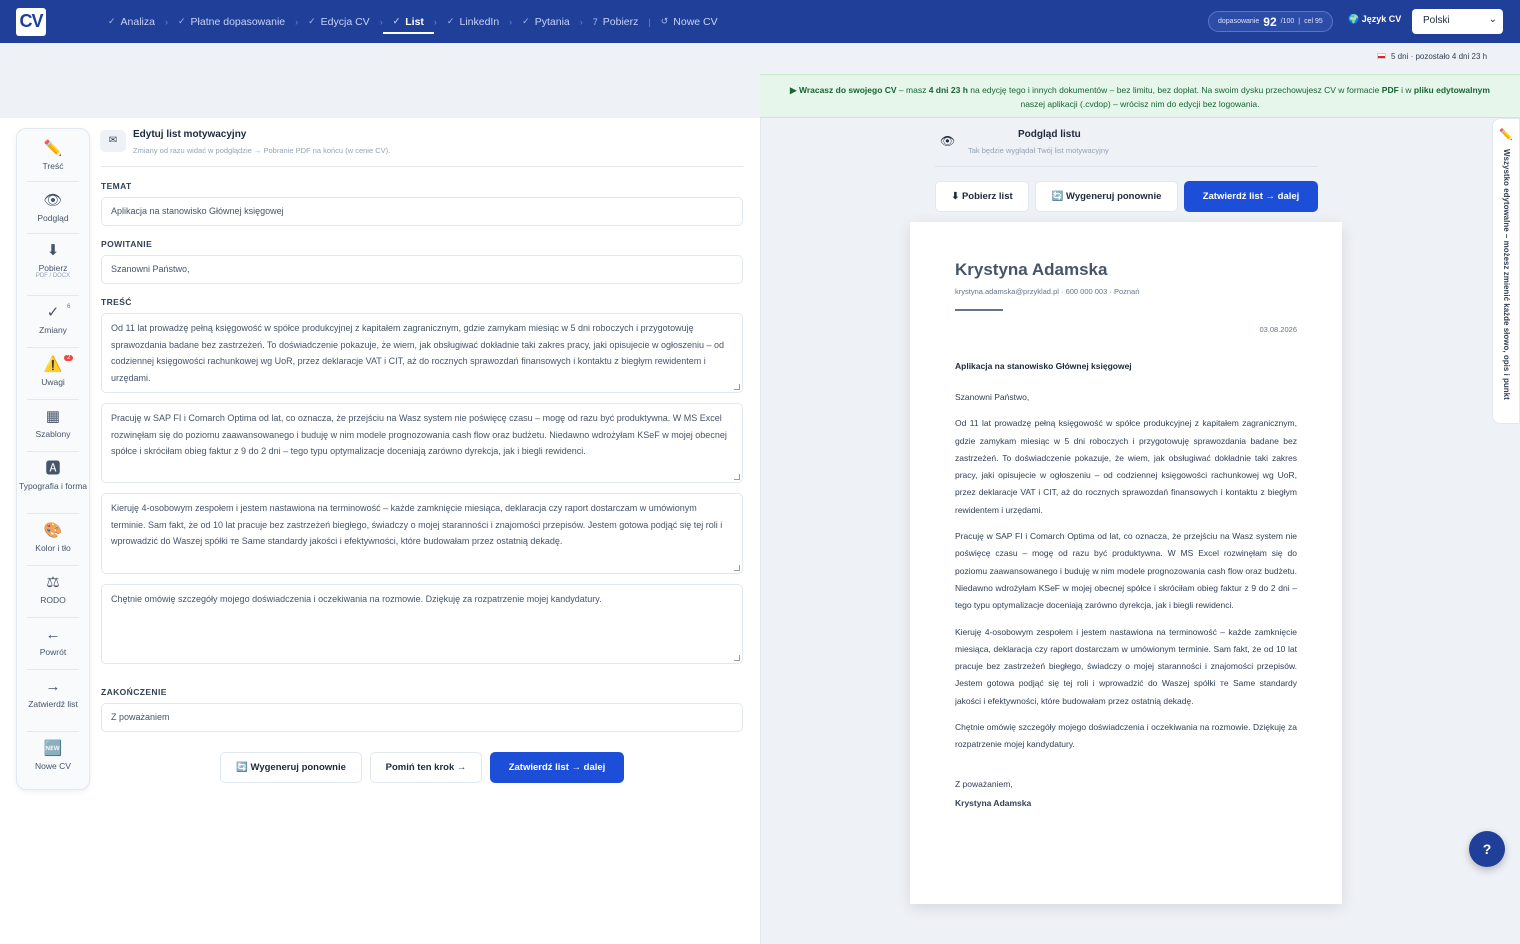 The image size is (1520, 944). I want to click on rail-item-zmiany: ✓ Zmiany 6, so click(53, 319).